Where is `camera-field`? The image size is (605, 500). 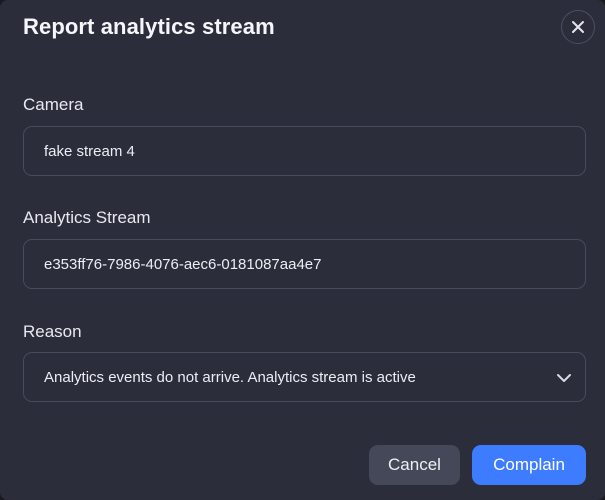
camera-field is located at coordinates (304, 151).